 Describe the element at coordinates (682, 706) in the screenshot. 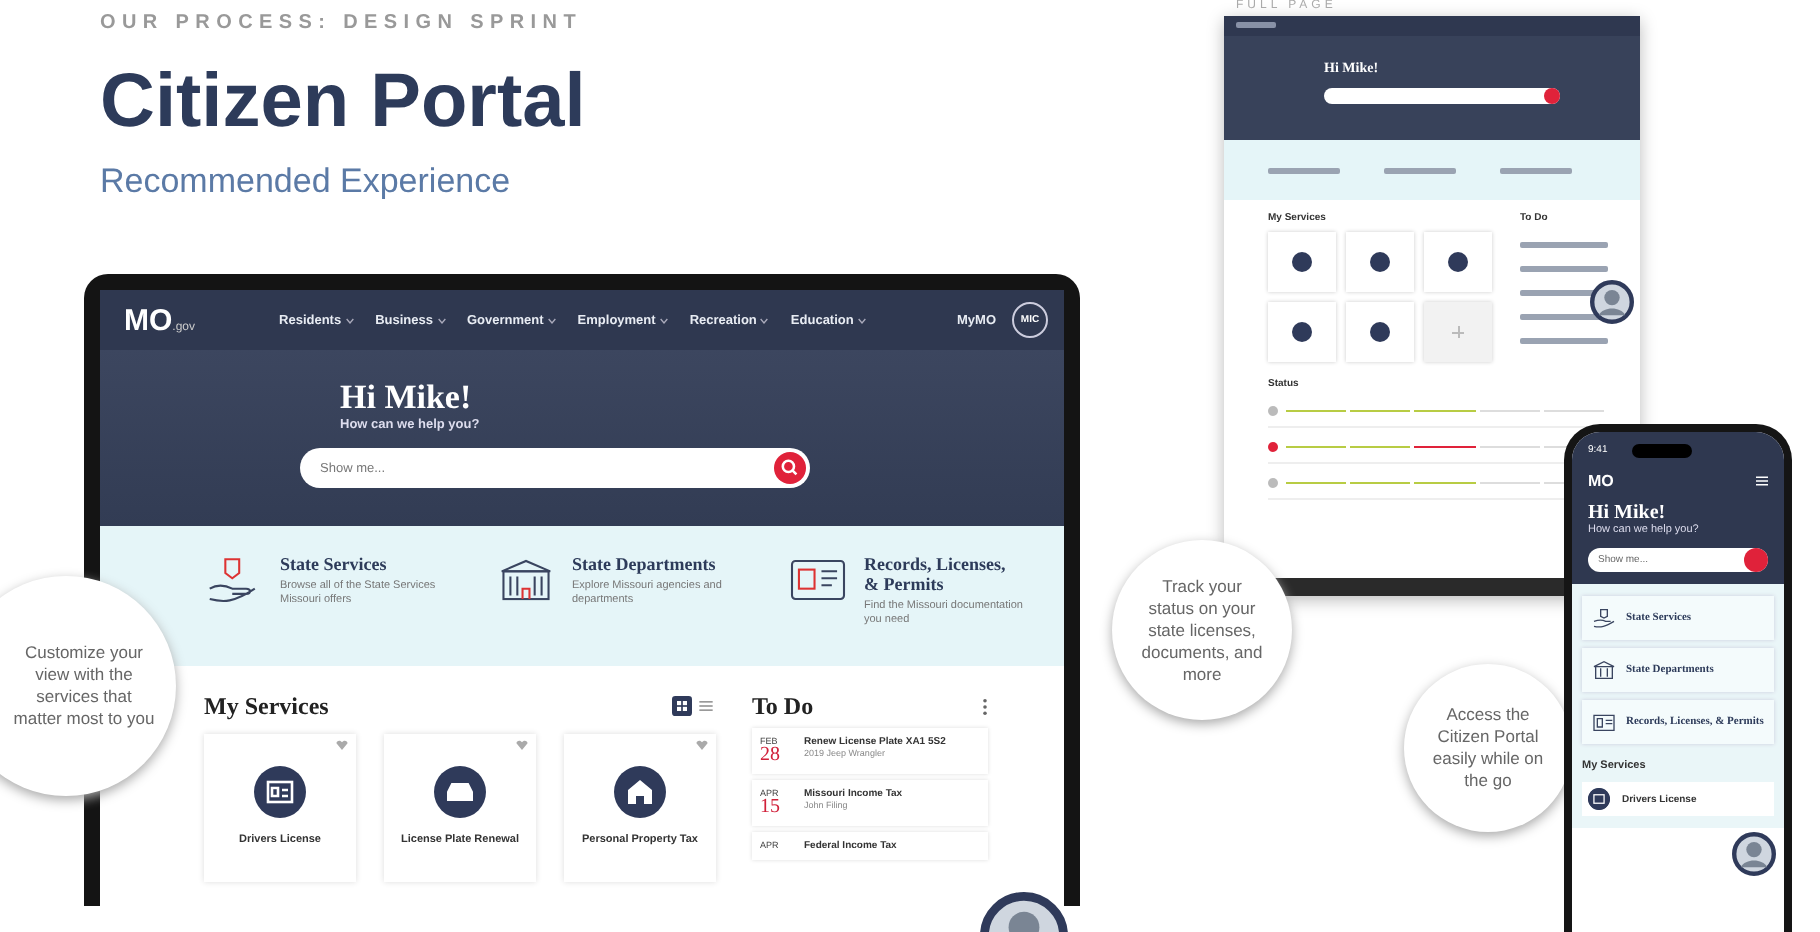

I see `grid-view-icon` at that location.